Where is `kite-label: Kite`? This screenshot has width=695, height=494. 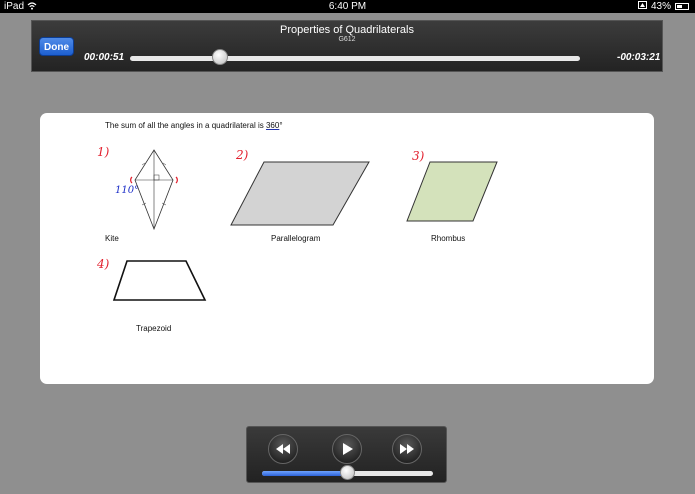 kite-label: Kite is located at coordinates (112, 238).